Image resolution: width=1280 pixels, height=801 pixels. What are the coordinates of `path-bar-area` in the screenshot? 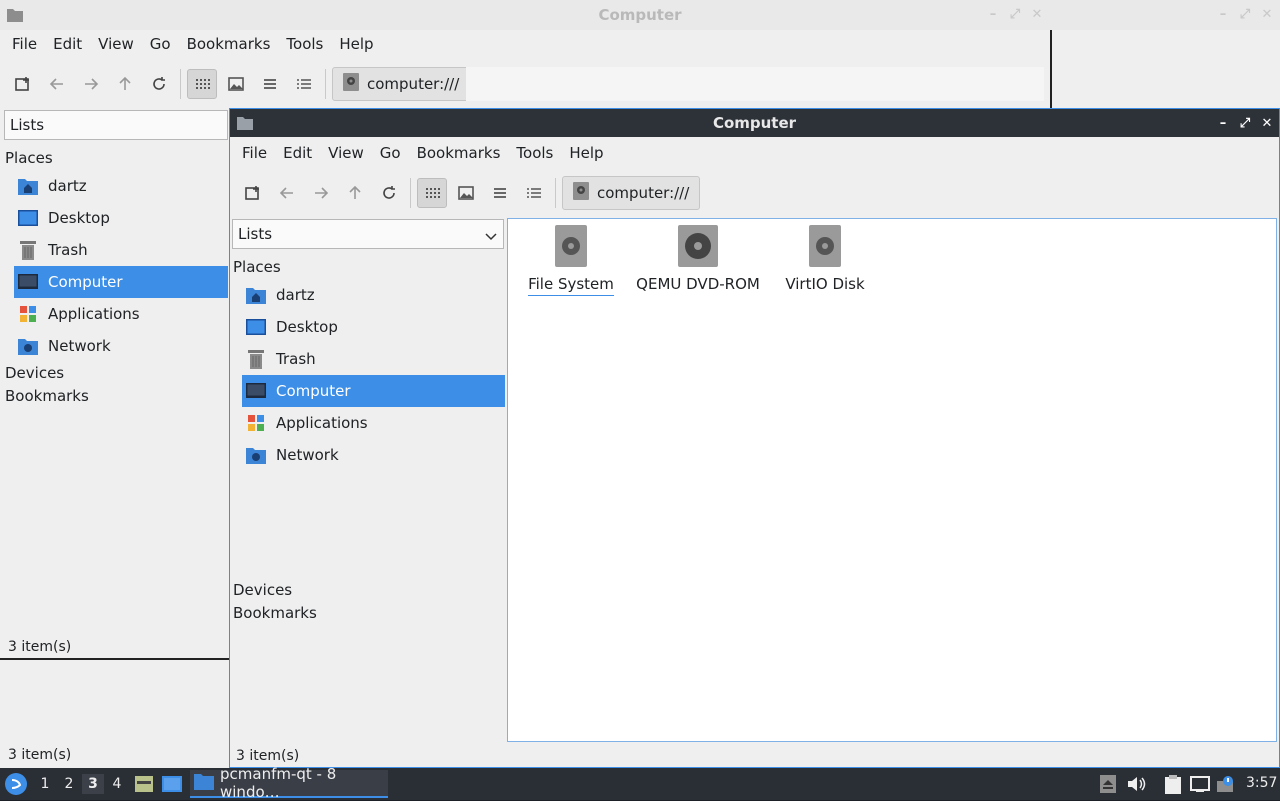 It's located at (755, 84).